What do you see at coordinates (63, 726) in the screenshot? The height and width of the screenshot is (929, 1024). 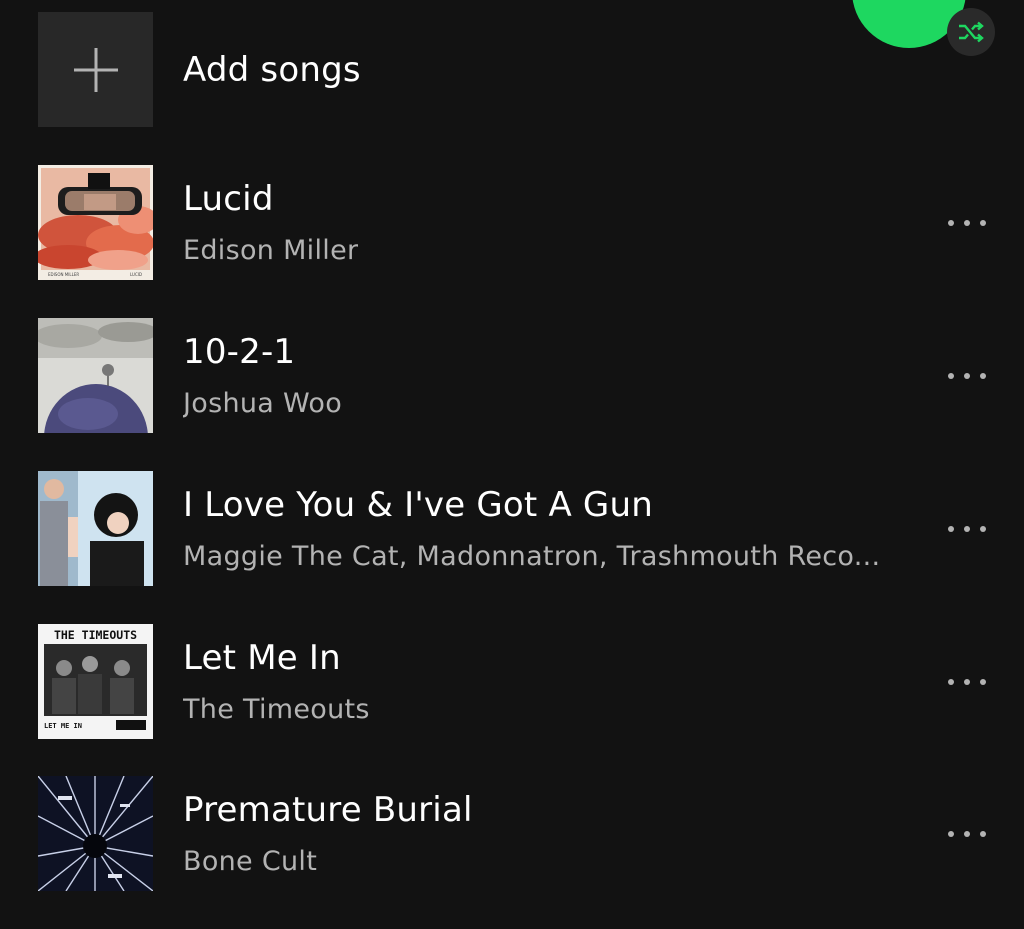 I see `cover-text-title: LET ME IN` at bounding box center [63, 726].